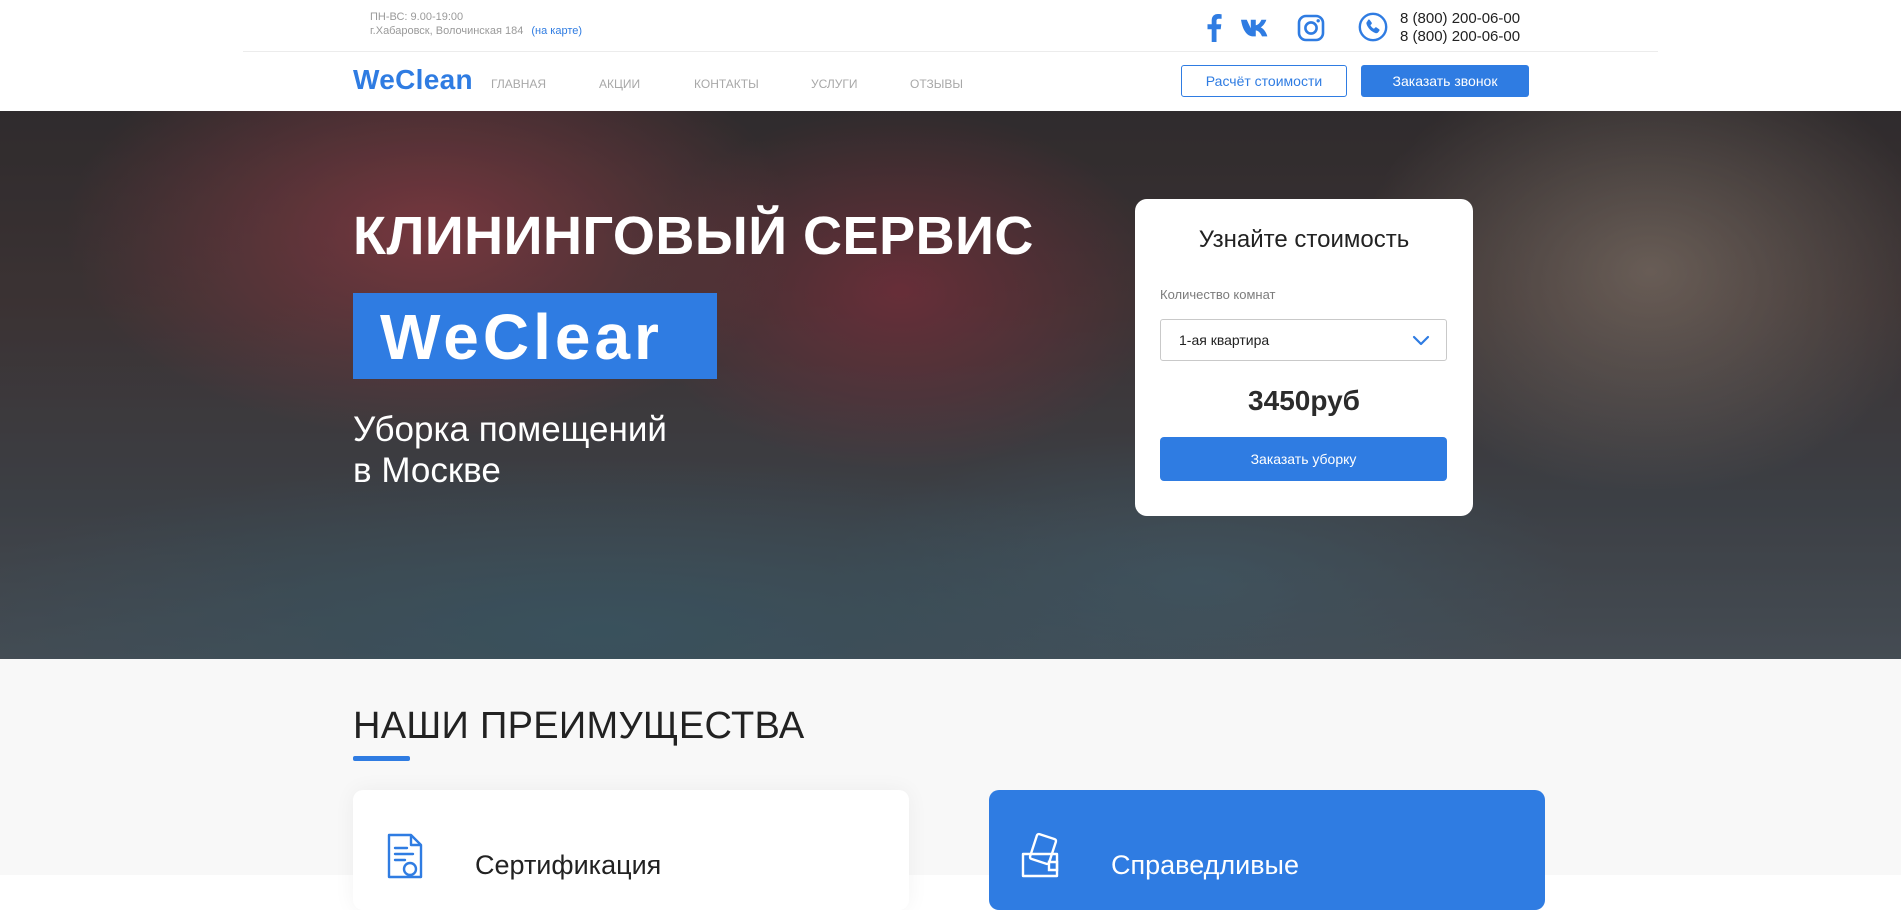 This screenshot has height=910, width=1901. What do you see at coordinates (1304, 400) in the screenshot?
I see `calculated-price: 3450руб` at bounding box center [1304, 400].